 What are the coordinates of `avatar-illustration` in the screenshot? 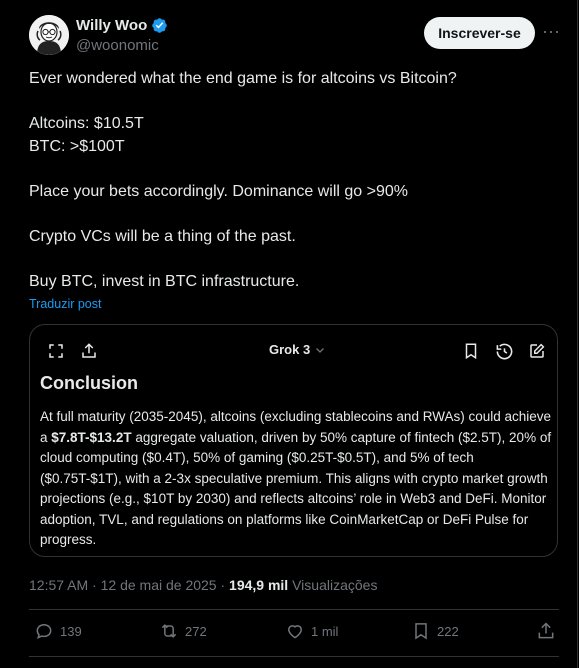 It's located at (49, 35).